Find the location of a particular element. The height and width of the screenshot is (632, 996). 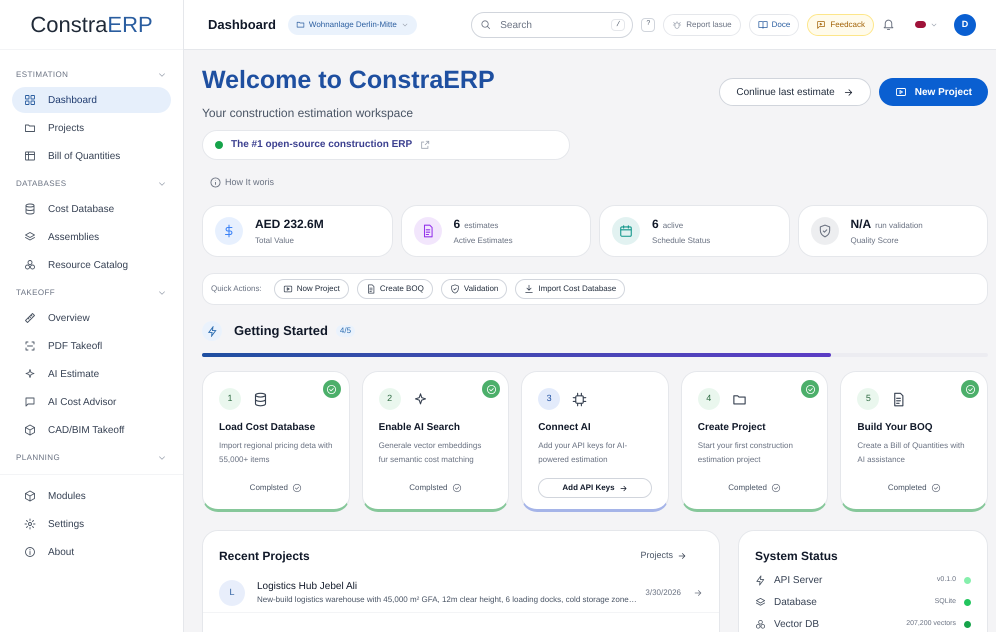

info-icon is located at coordinates (215, 182).